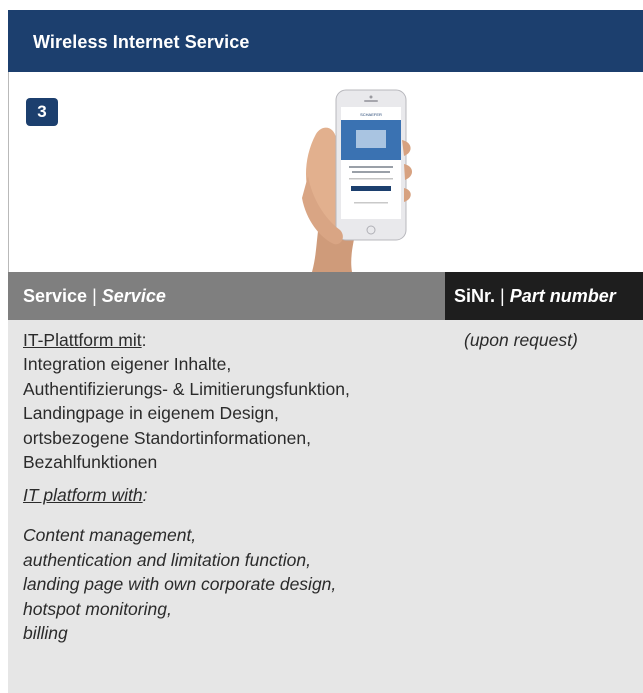 This screenshot has height=693, width=643. What do you see at coordinates (325, 41) in the screenshot?
I see `section-header: Wireless Internet Service` at bounding box center [325, 41].